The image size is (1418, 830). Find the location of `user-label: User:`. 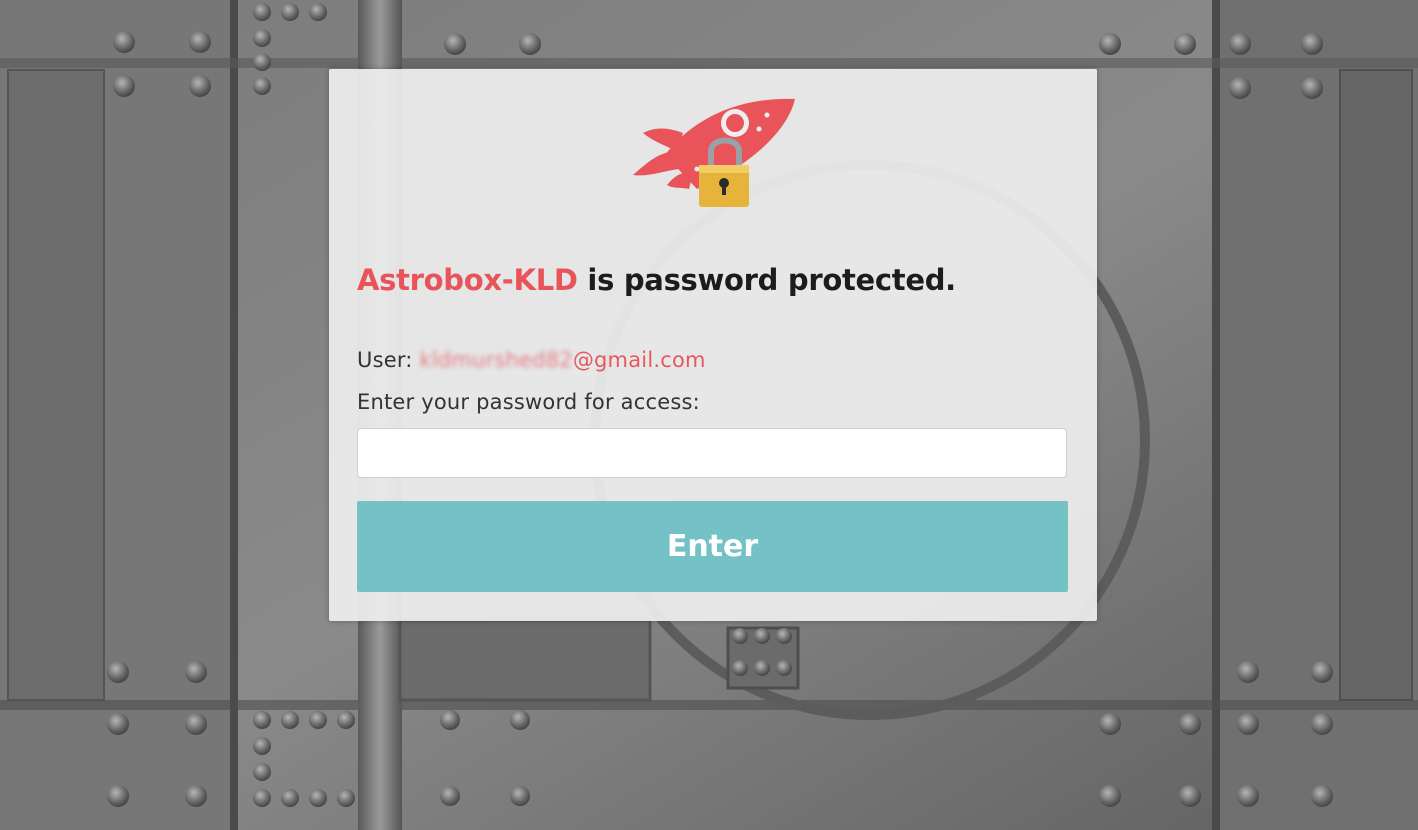

user-label: User: is located at coordinates (385, 360).